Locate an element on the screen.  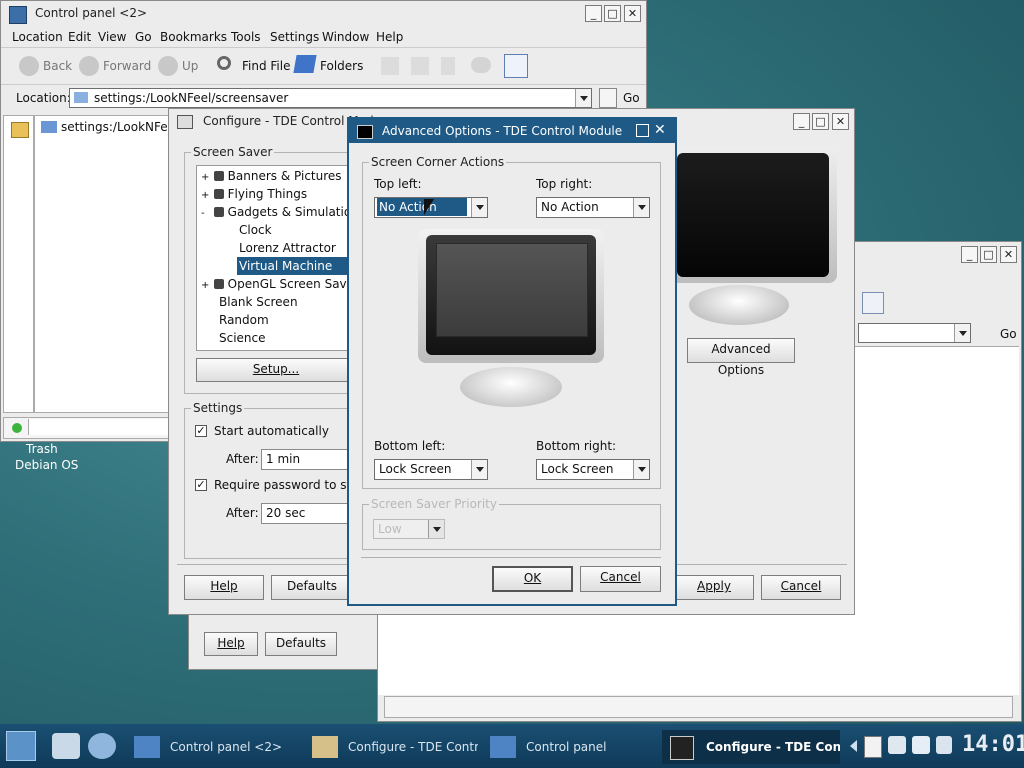
tree-item-location: settings:/LookNFeel/ is located at coordinates (111, 127).